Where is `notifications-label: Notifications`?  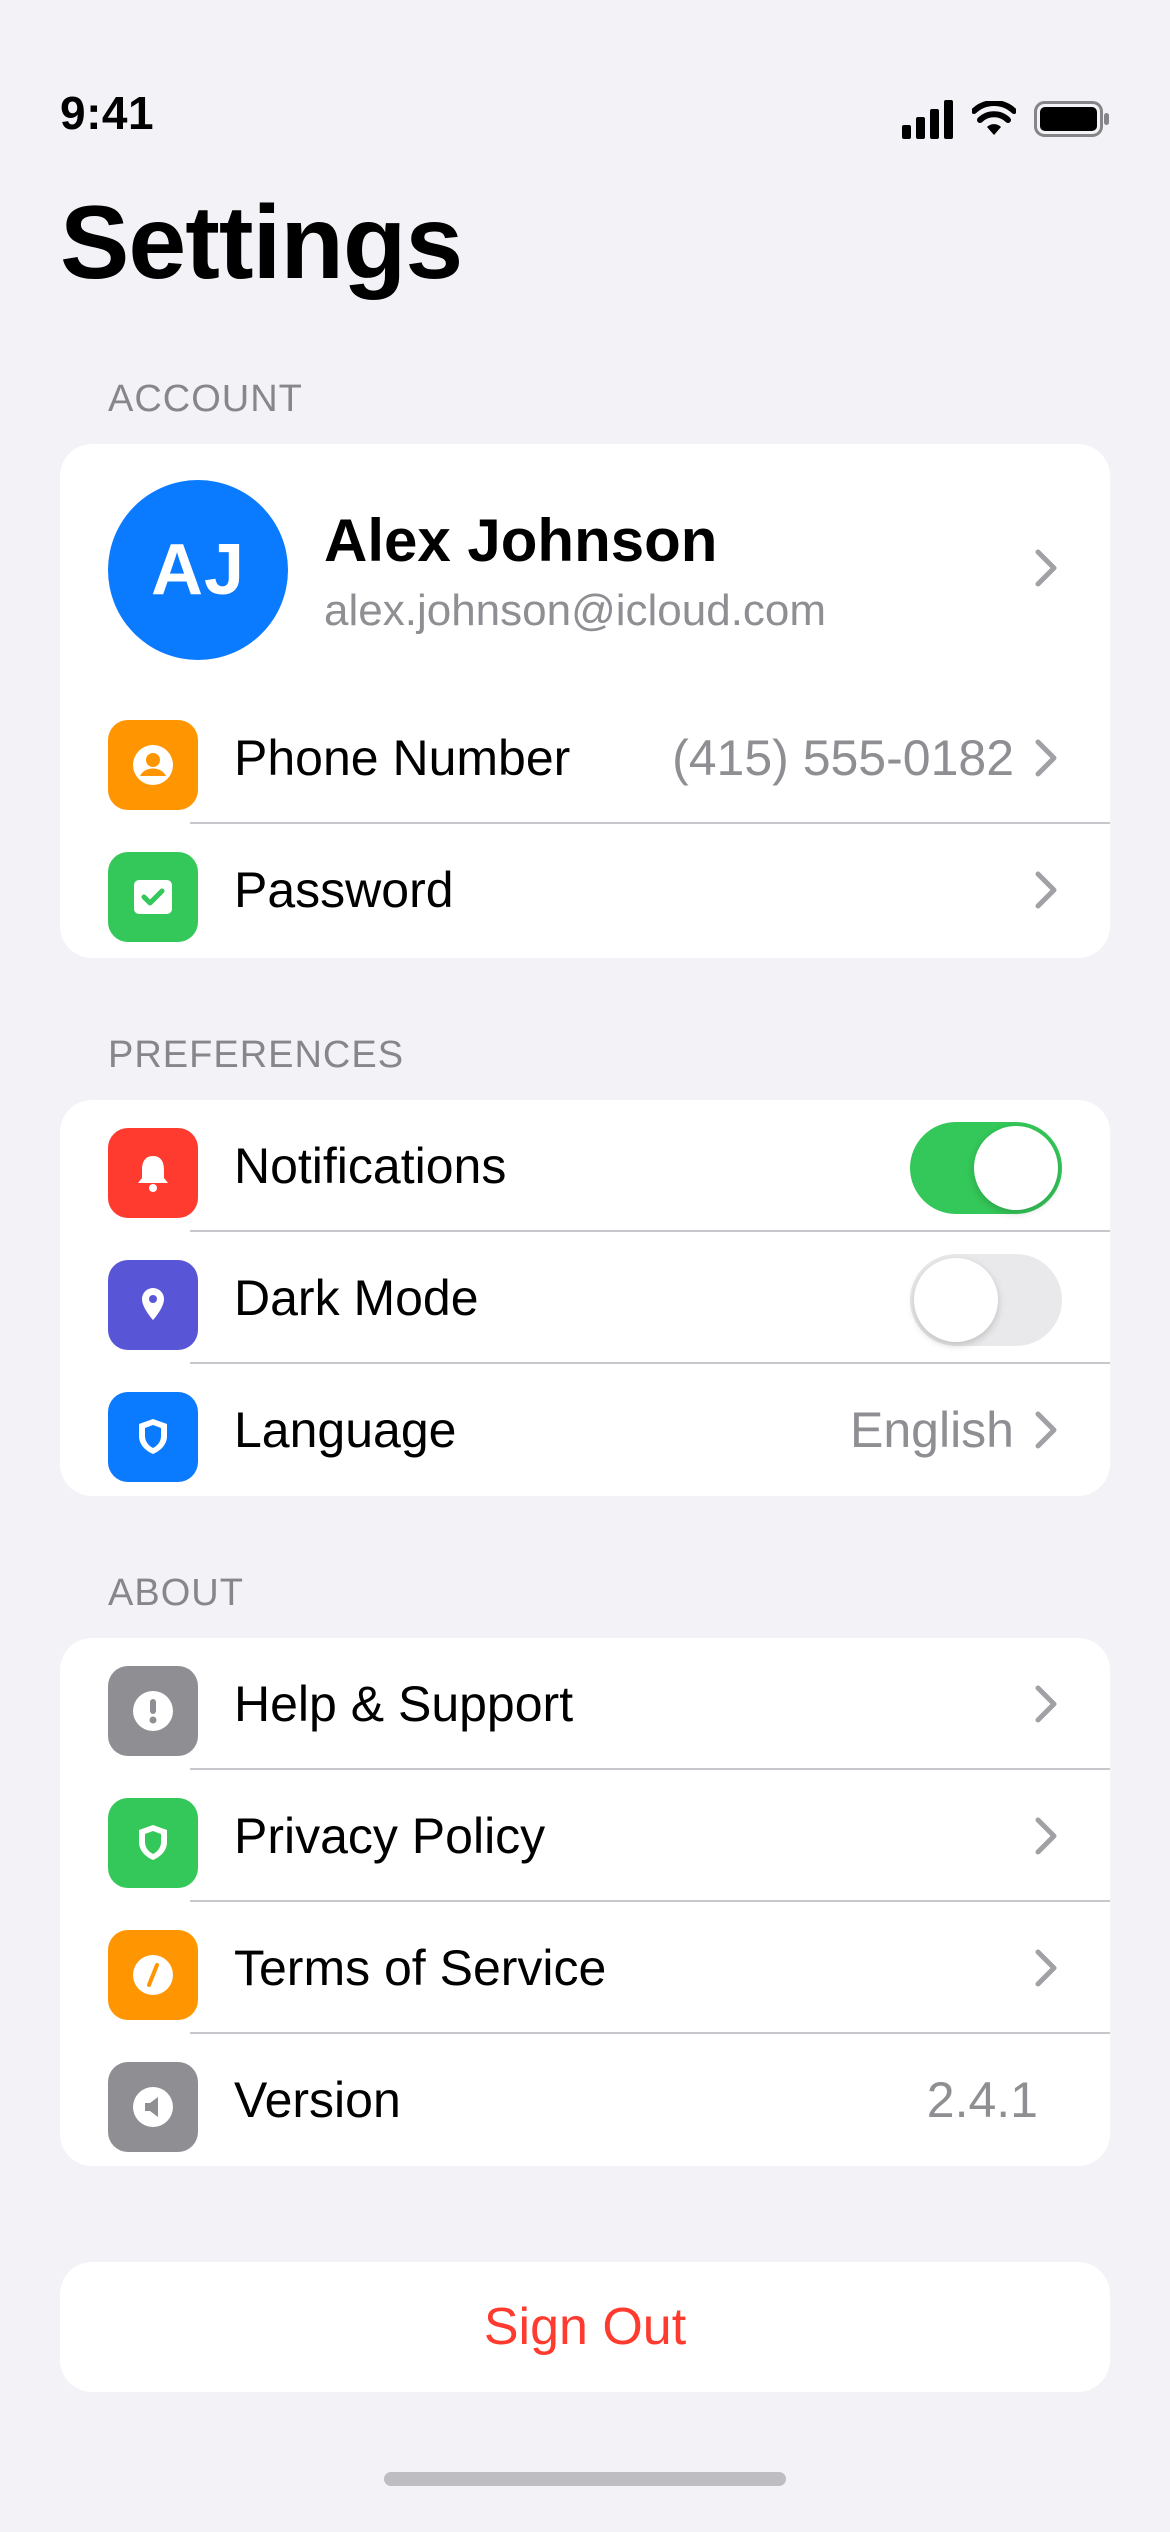 notifications-label: Notifications is located at coordinates (370, 1166).